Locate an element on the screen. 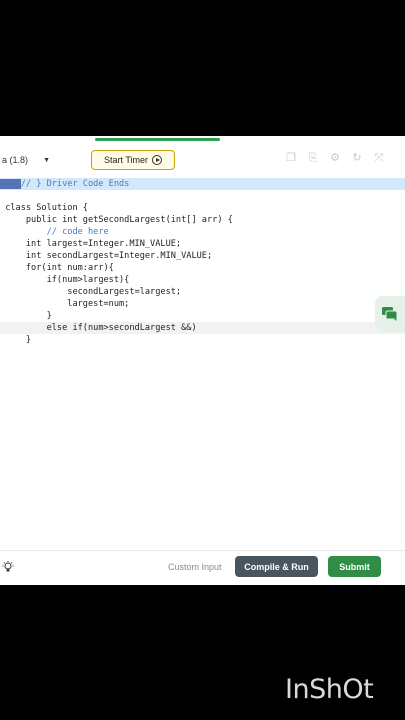 This screenshot has width=405, height=720. code-line-text: class Solution { is located at coordinates (46, 208).